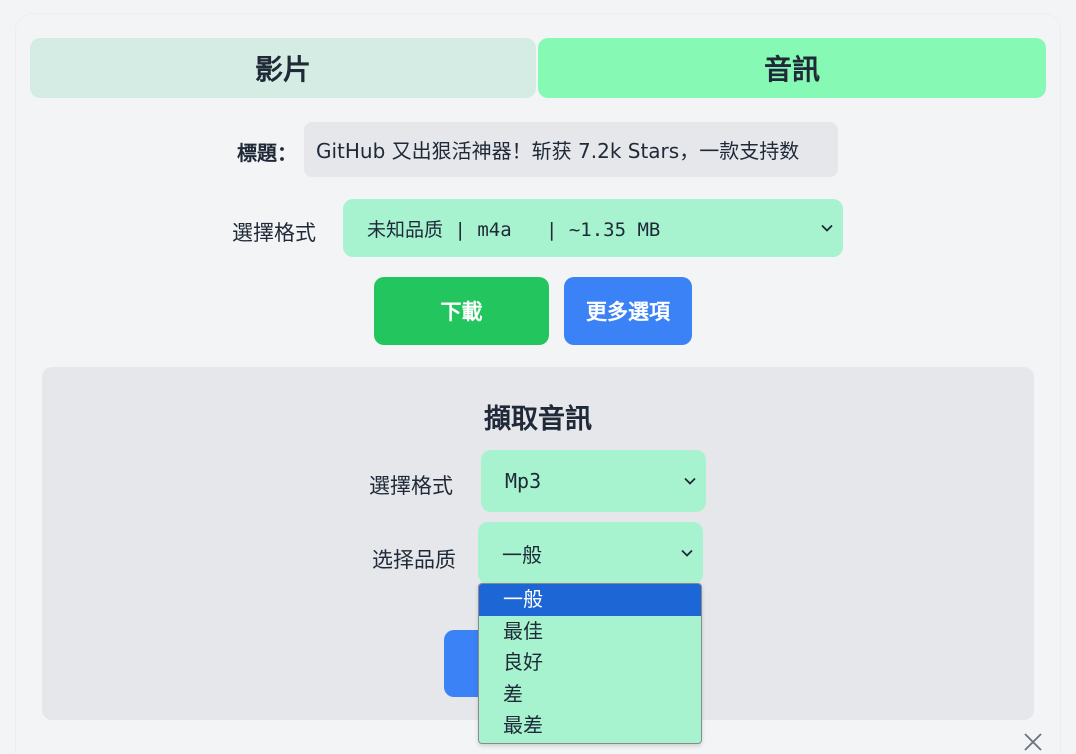 The image size is (1076, 754). What do you see at coordinates (1033, 742) in the screenshot?
I see `close-icon` at bounding box center [1033, 742].